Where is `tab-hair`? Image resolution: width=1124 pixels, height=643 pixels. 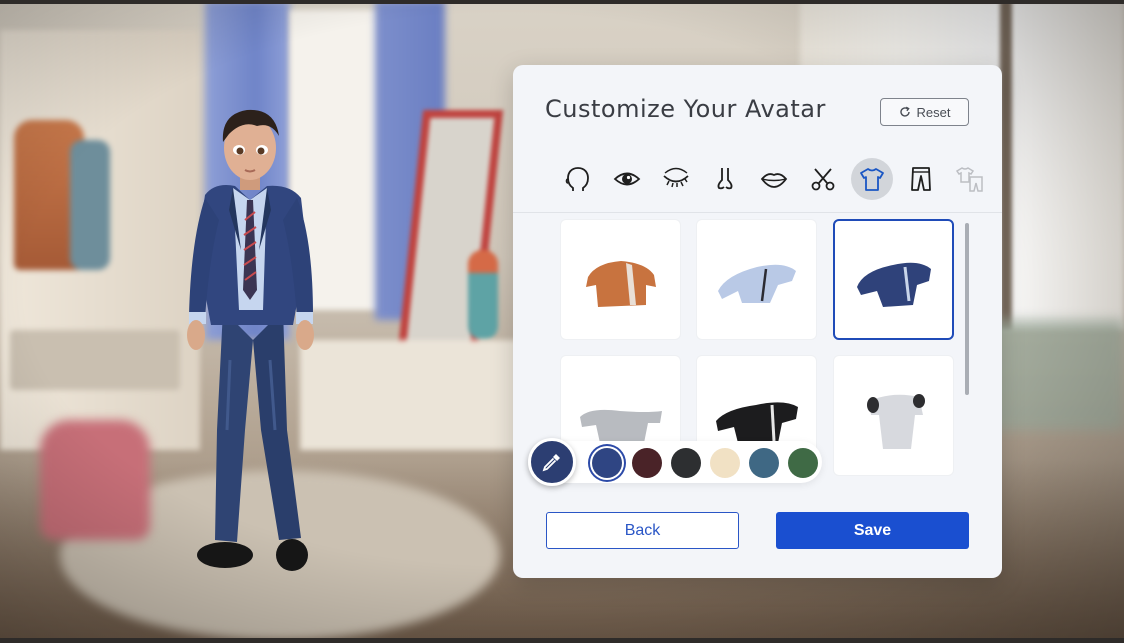 tab-hair is located at coordinates (823, 179).